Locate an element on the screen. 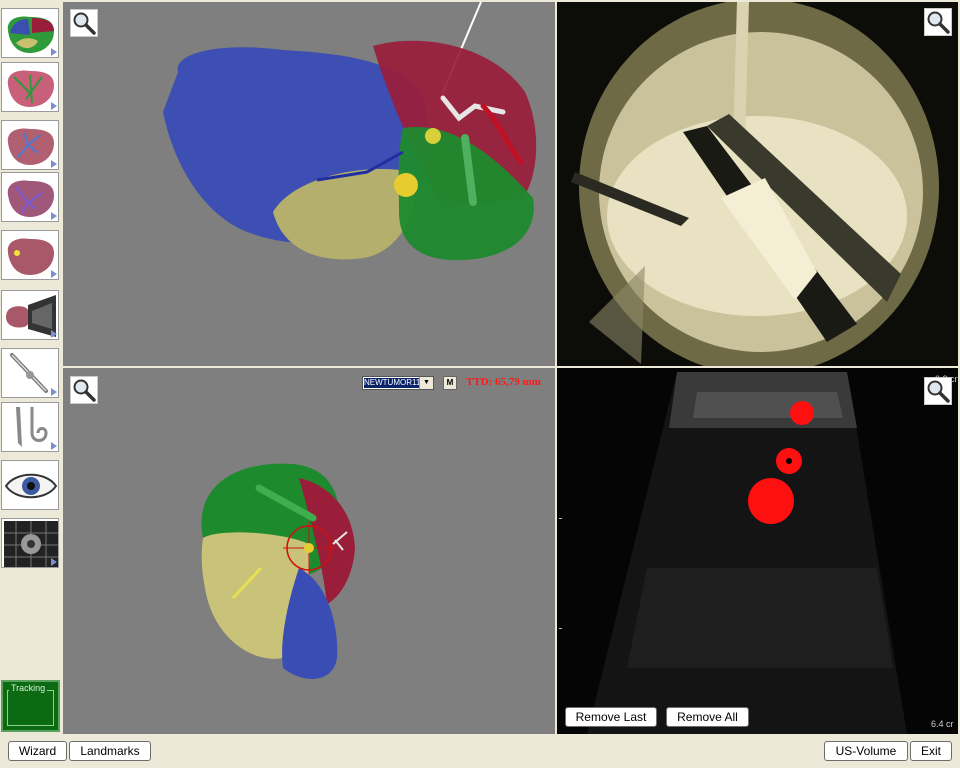 This screenshot has width=960, height=768. liver-segments-tool is located at coordinates (30, 33).